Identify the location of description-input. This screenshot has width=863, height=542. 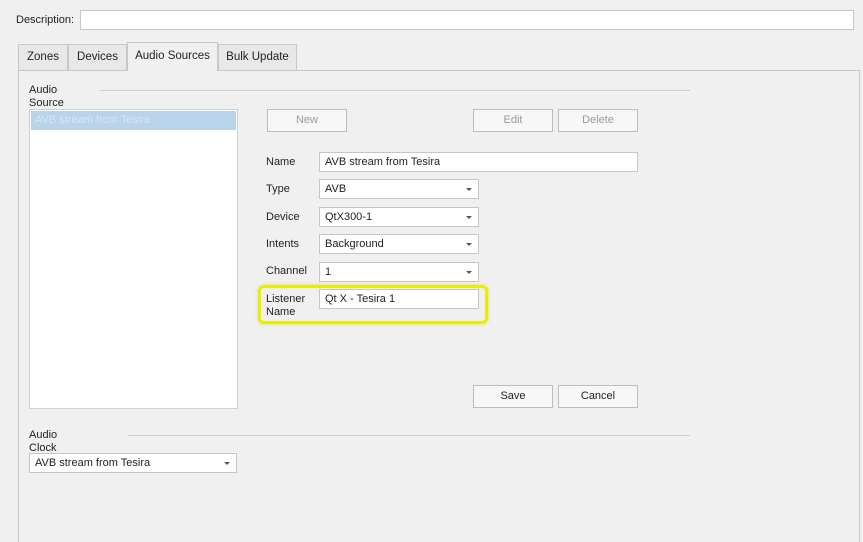
(467, 20).